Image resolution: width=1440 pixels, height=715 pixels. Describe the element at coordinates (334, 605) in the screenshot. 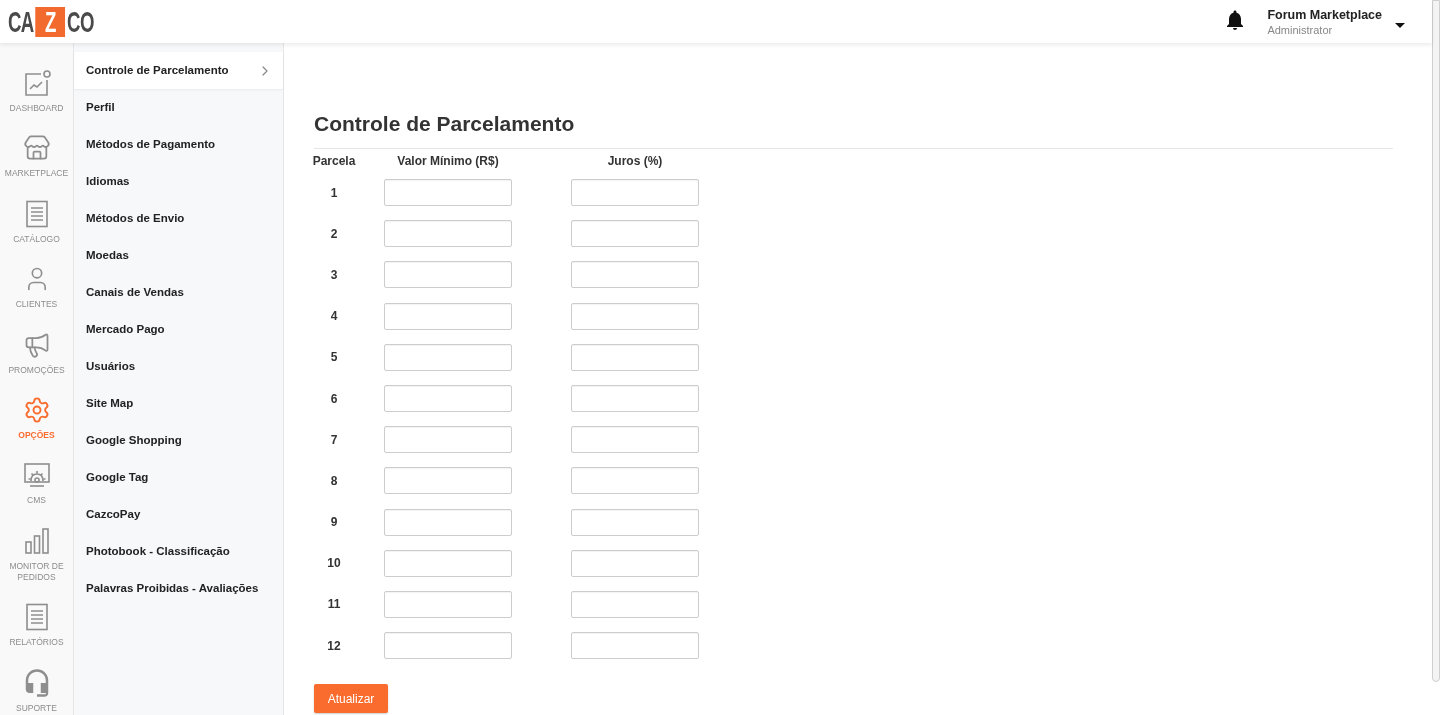

I see `row-number: 11` at that location.